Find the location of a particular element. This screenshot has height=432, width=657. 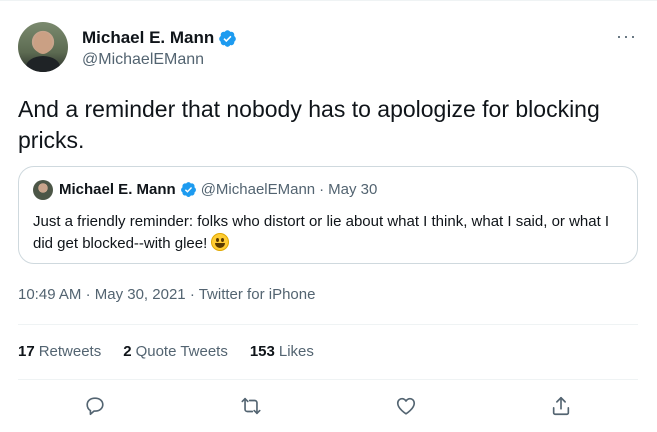

quoted-header: Michael E. Mann @MichaelEMann · May 30 is located at coordinates (218, 189).